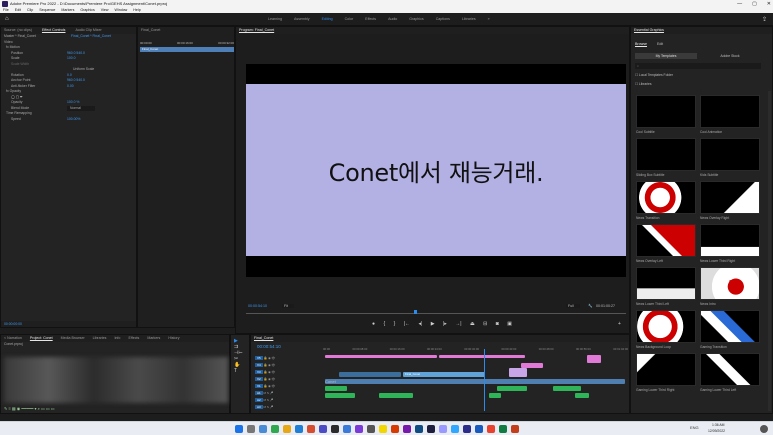 This screenshot has width=773, height=435. Describe the element at coordinates (7, 19) in the screenshot. I see `home-icon: ⌂` at that location.